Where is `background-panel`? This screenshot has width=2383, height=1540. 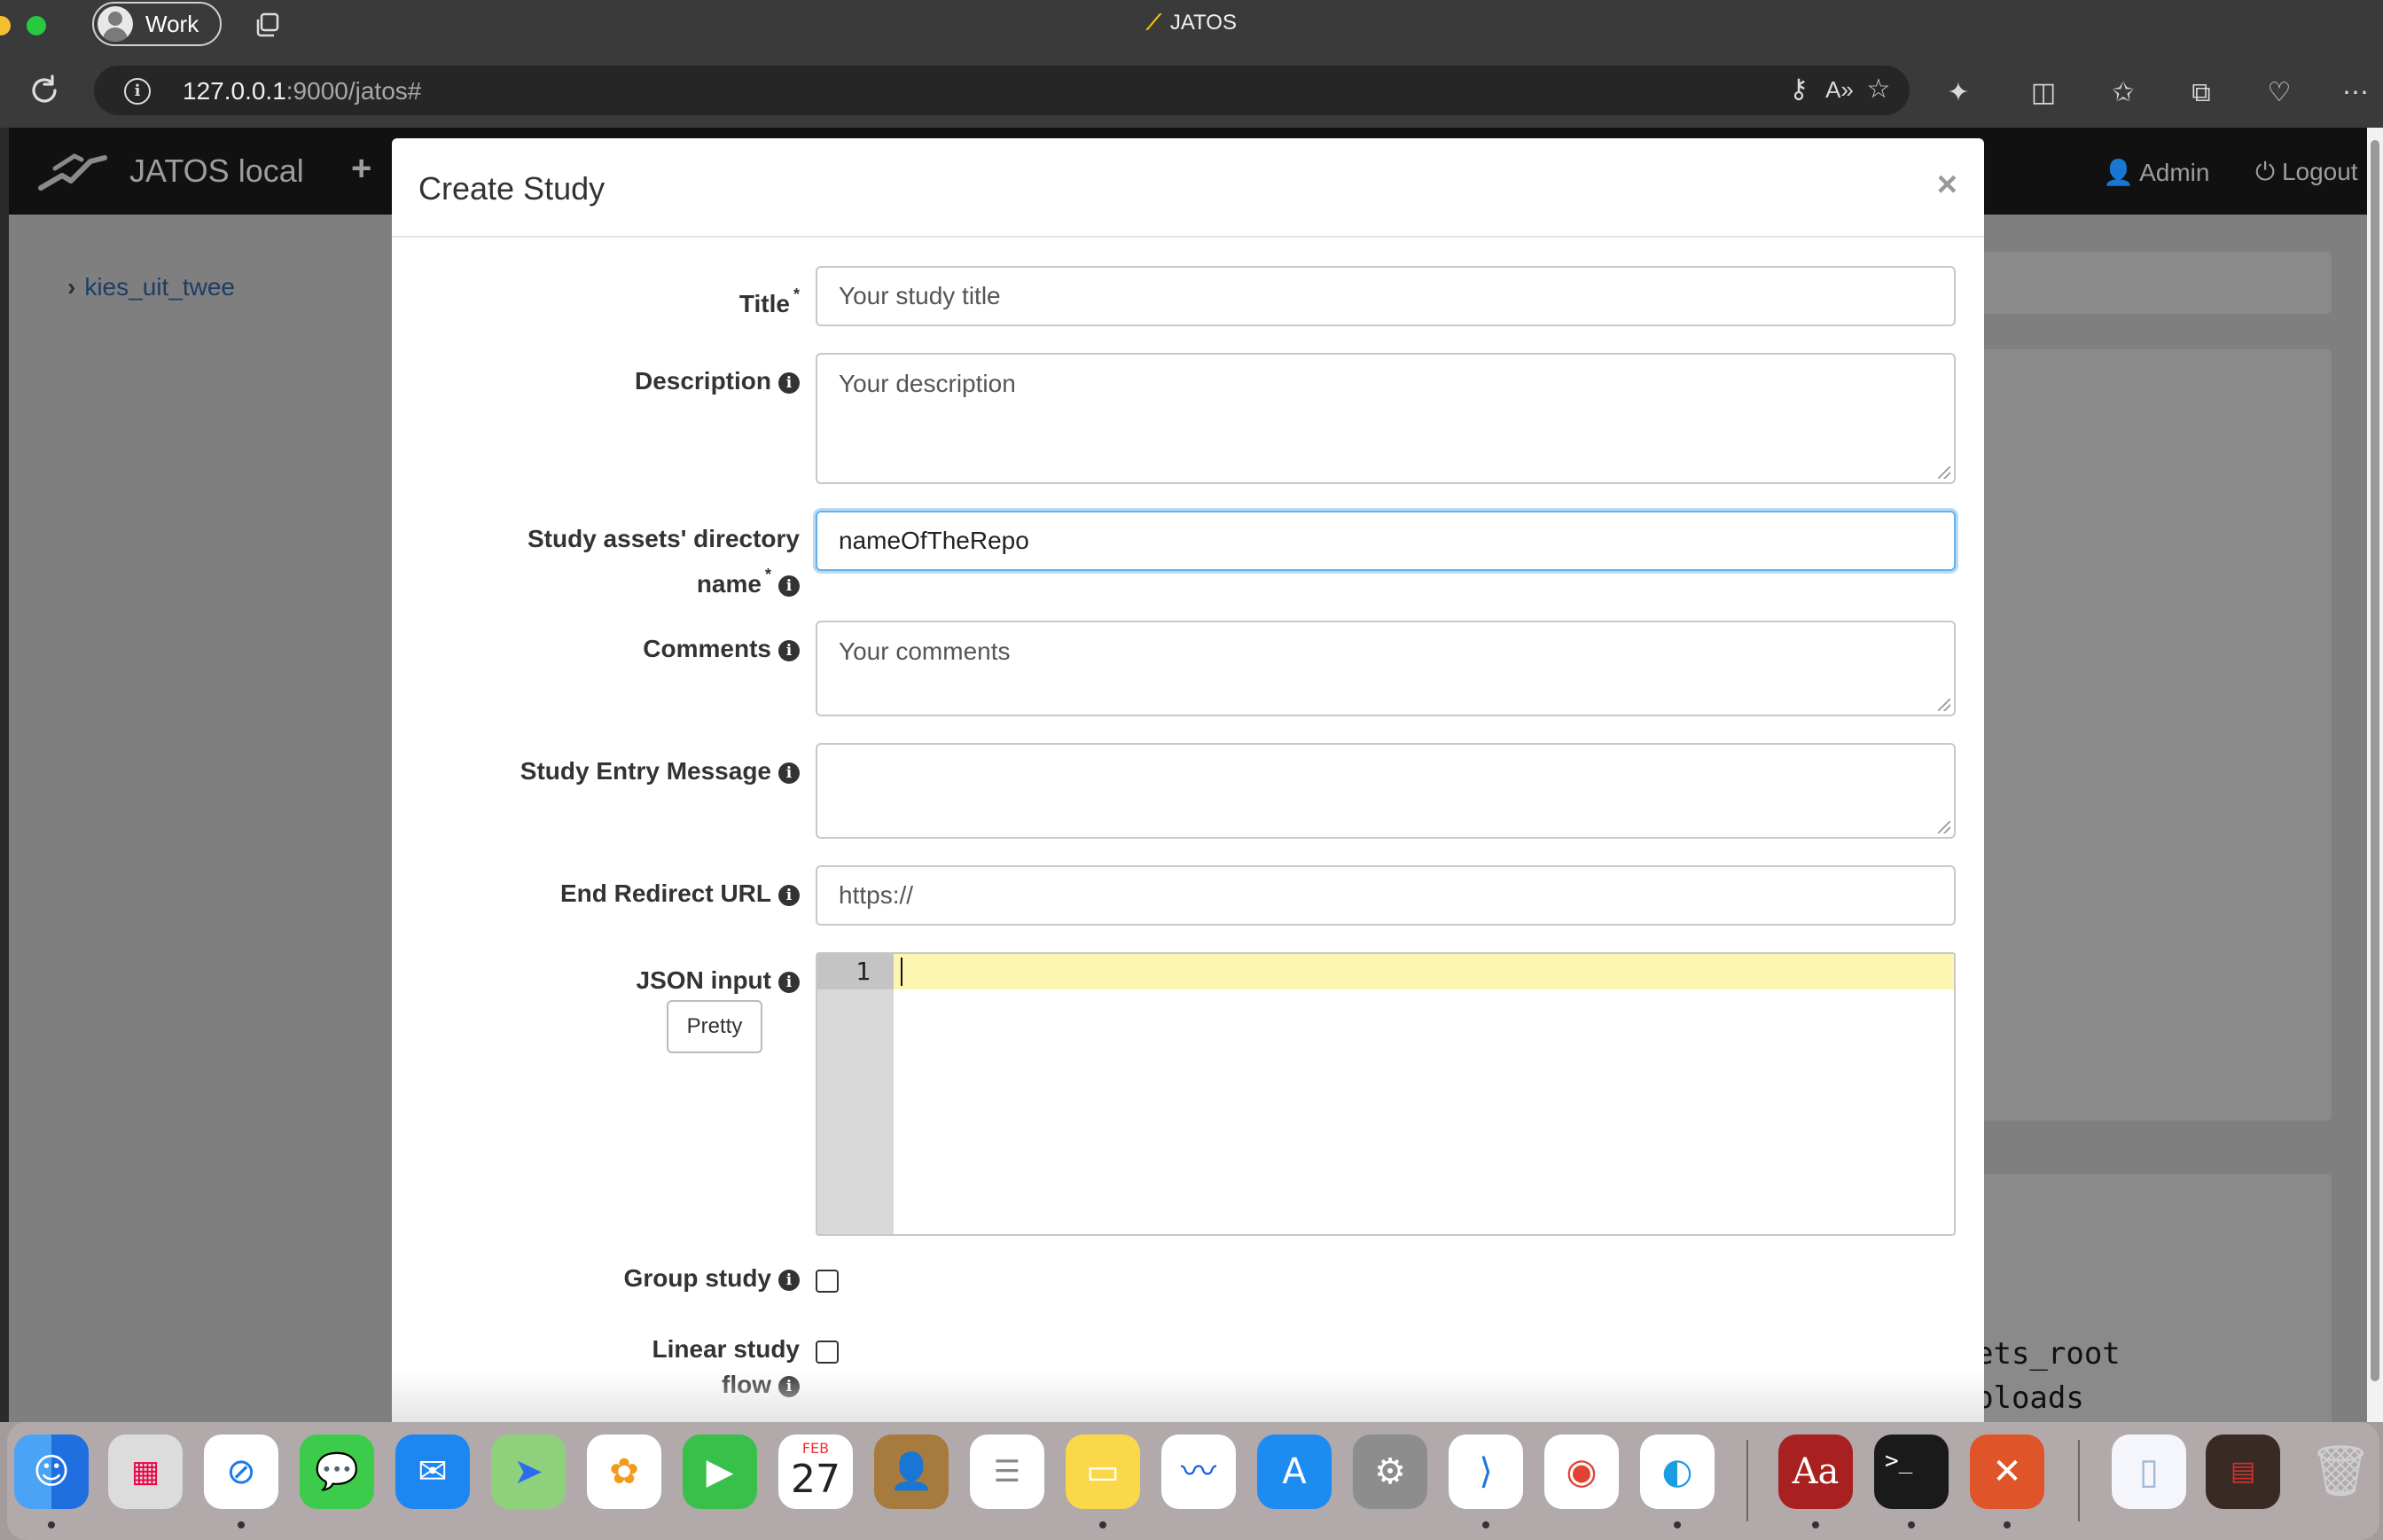
background-panel is located at coordinates (2154, 735).